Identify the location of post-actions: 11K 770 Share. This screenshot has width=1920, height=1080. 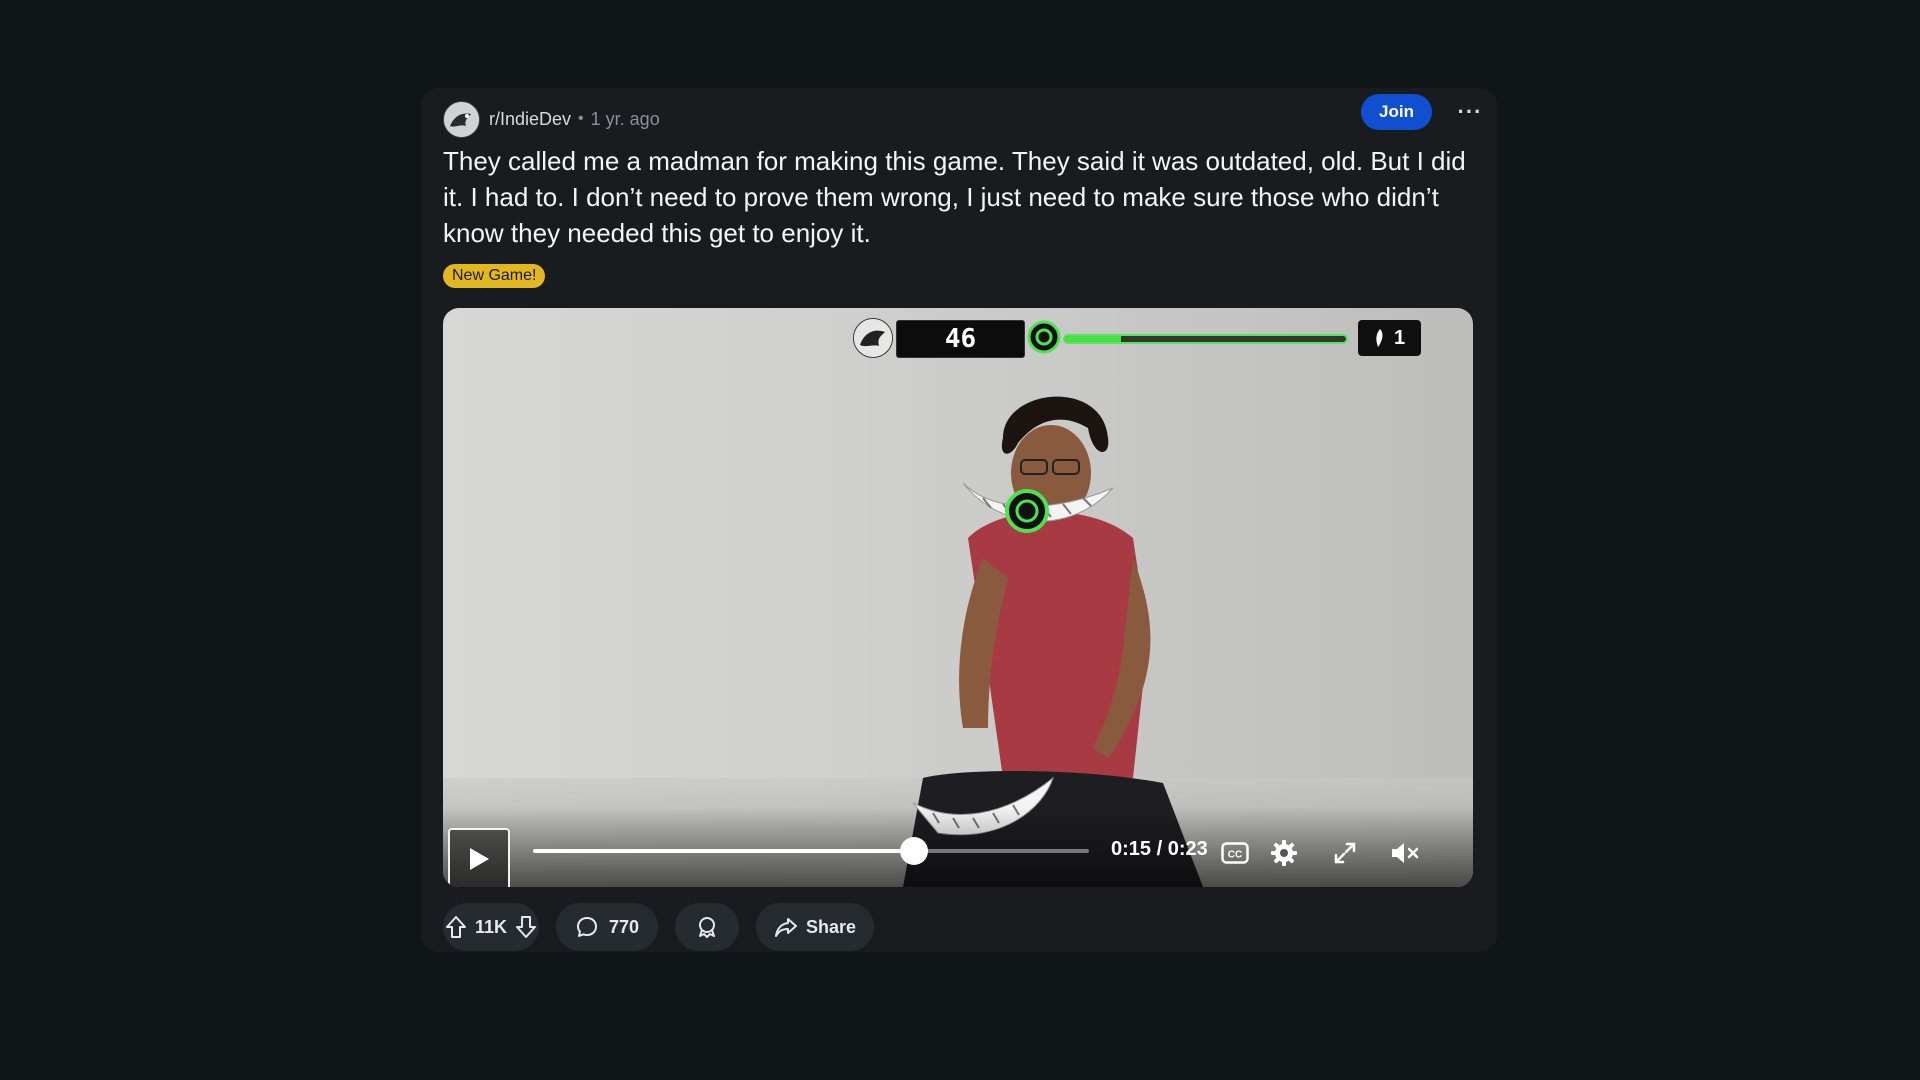
(658, 927).